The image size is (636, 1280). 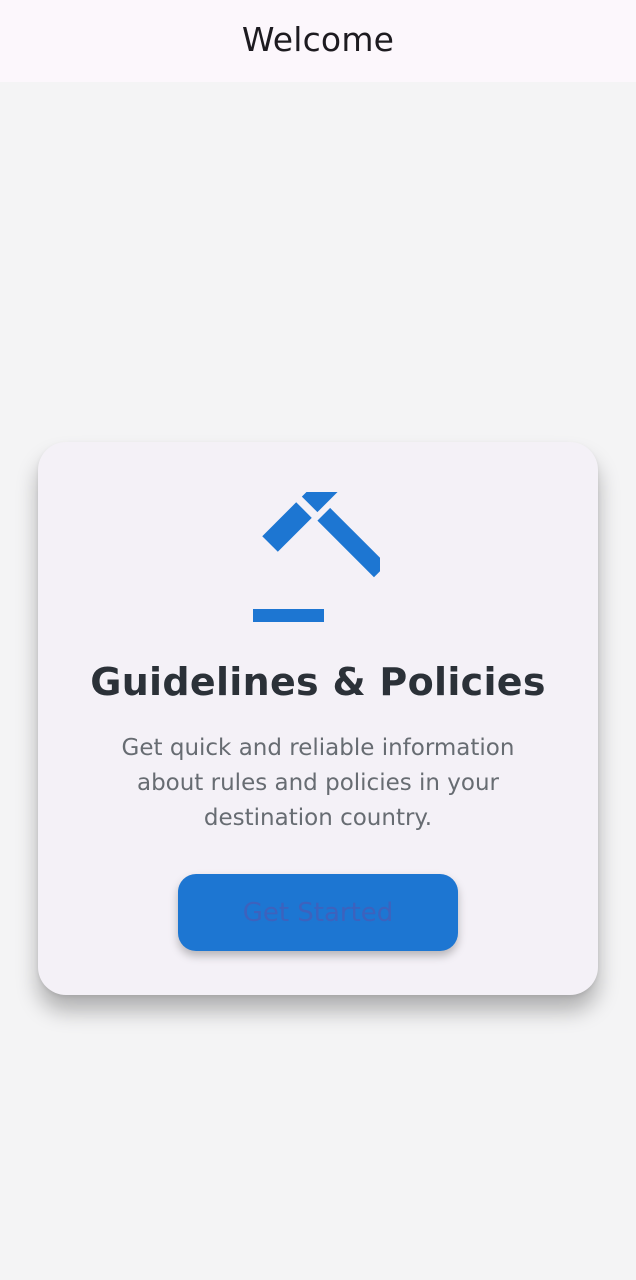 I want to click on gavel-icon, so click(x=316, y=557).